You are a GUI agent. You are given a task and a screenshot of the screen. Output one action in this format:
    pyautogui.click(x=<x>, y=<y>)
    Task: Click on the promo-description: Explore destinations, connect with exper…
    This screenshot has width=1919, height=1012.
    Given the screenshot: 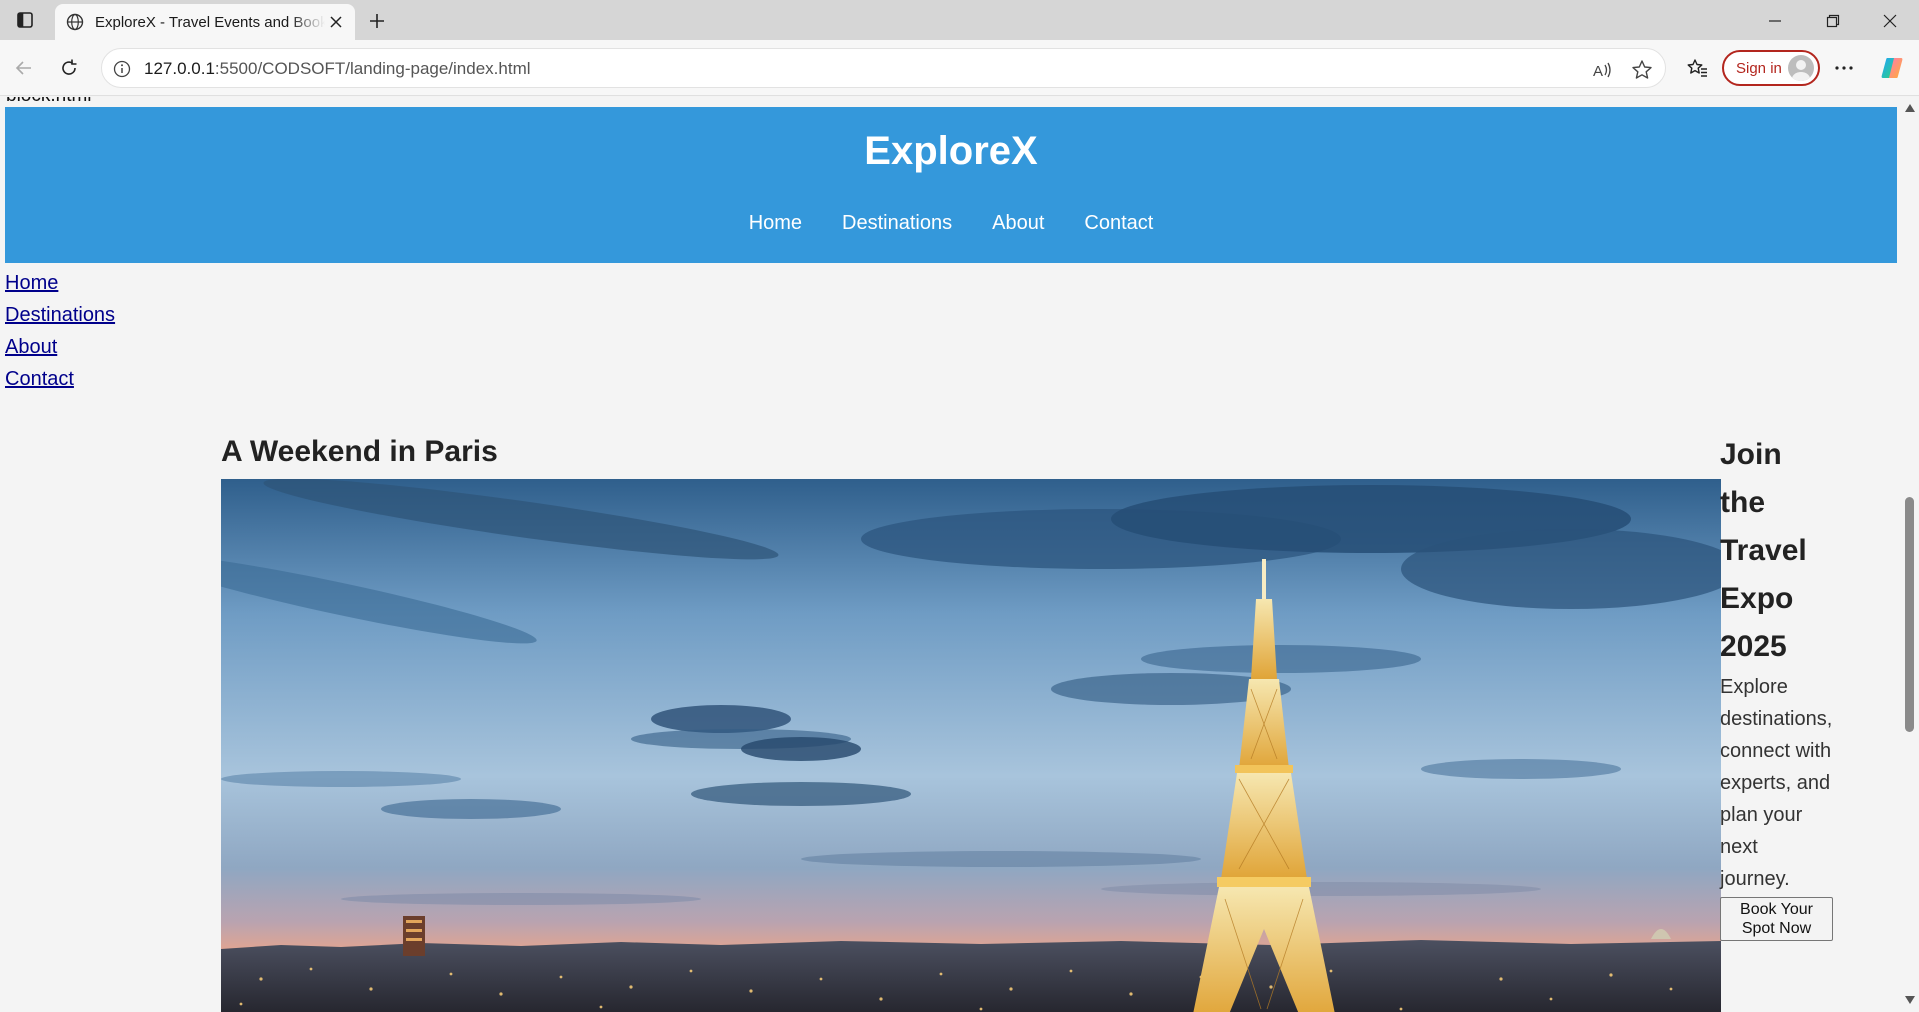 What is the action you would take?
    pyautogui.click(x=1780, y=783)
    